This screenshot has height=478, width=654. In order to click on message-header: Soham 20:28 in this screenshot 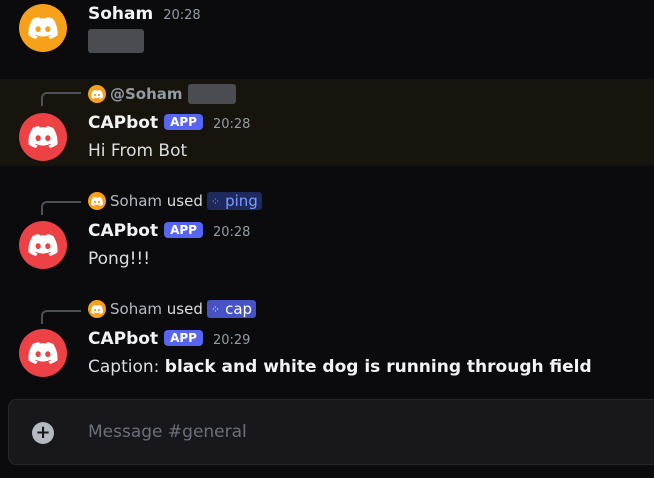, I will do `click(144, 14)`.